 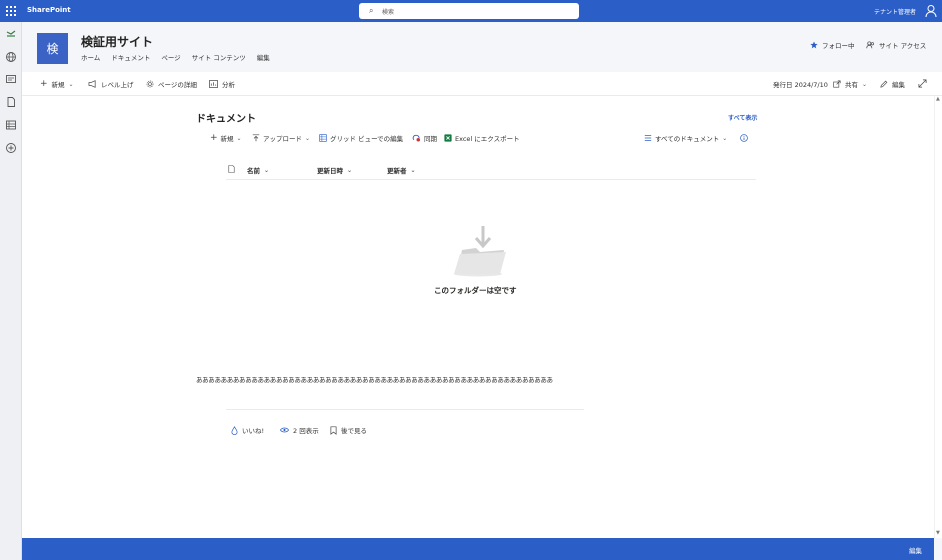 I want to click on save-label: 後で見る, so click(x=354, y=431).